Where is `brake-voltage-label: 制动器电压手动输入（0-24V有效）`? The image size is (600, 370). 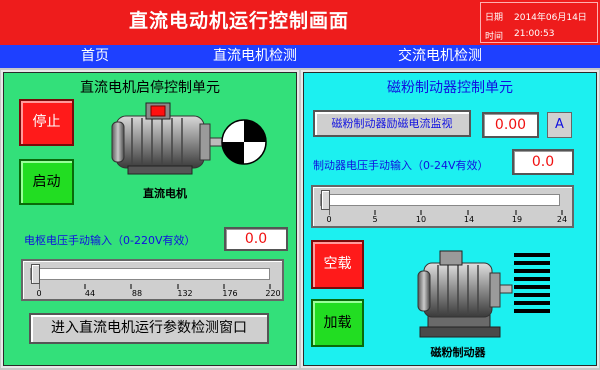
brake-voltage-label: 制动器电压手动输入（0-24V有效） is located at coordinates (401, 165).